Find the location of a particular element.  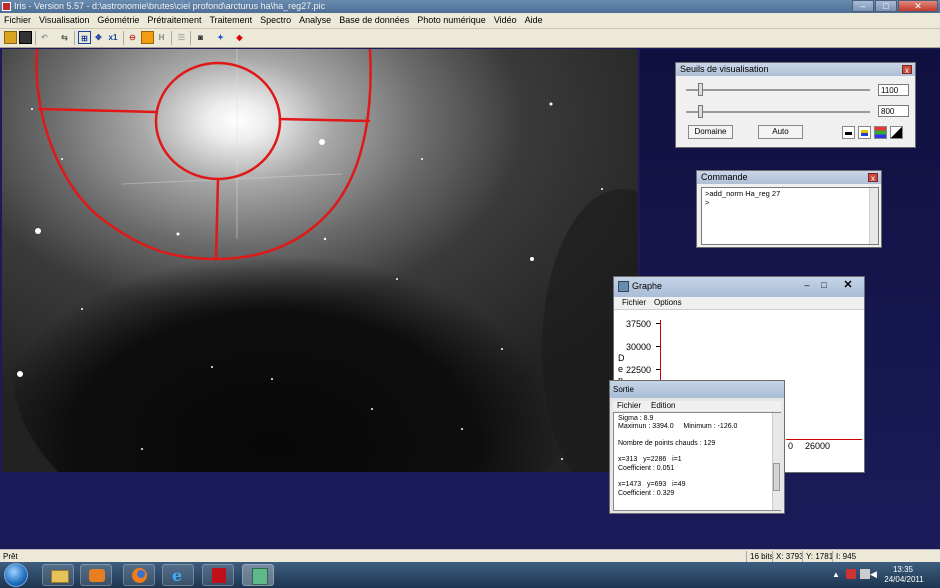

sortie-line: Nombre de points chauds : 129 is located at coordinates (667, 443).